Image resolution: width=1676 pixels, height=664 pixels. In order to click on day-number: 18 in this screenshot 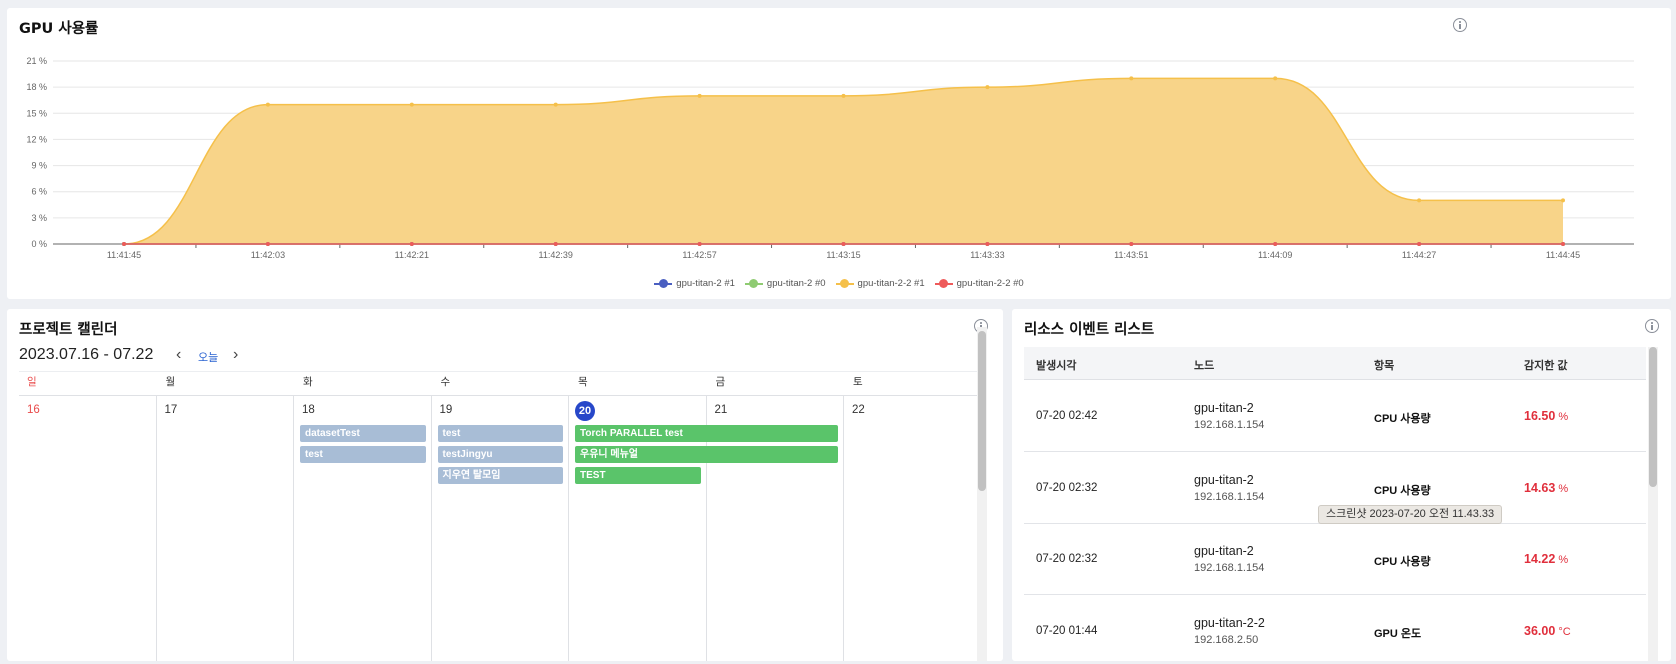, I will do `click(308, 410)`.